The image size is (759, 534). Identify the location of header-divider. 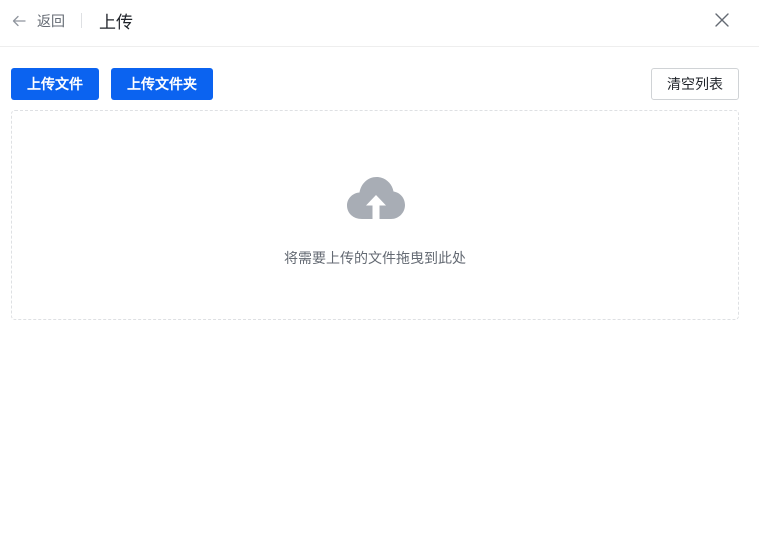
(81, 20).